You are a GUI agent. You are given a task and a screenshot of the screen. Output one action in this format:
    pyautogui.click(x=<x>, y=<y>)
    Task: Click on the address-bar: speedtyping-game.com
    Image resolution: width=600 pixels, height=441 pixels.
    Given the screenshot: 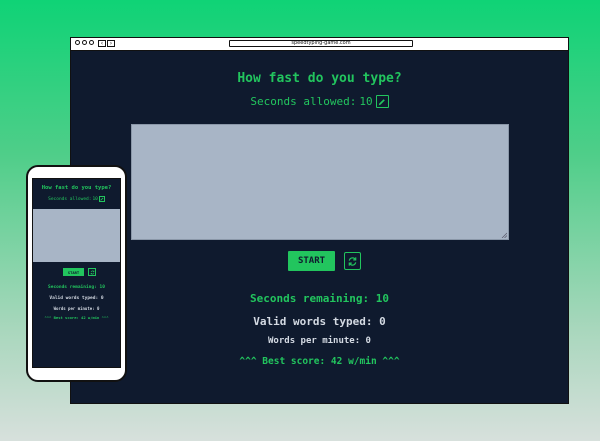 What is the action you would take?
    pyautogui.click(x=321, y=43)
    